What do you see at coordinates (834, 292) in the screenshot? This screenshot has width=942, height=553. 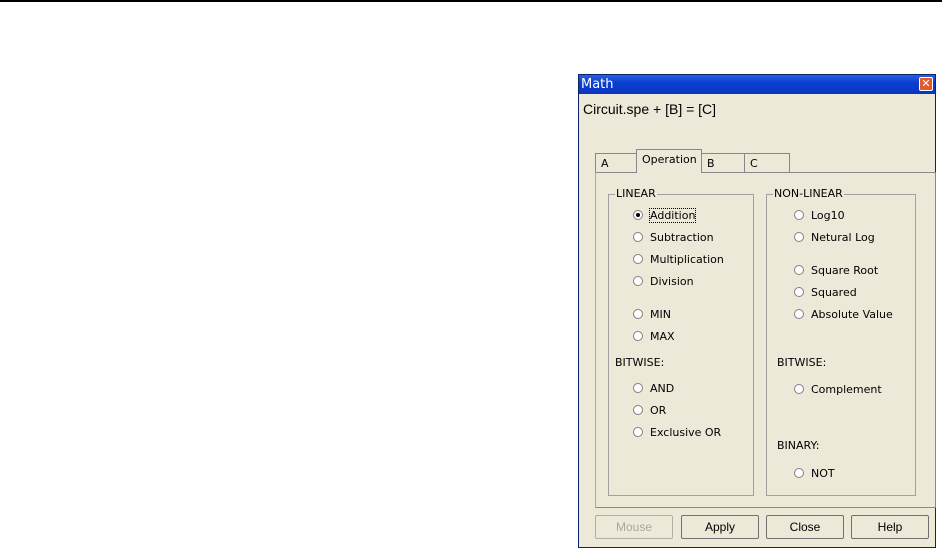 I see `radio-label: Squared` at bounding box center [834, 292].